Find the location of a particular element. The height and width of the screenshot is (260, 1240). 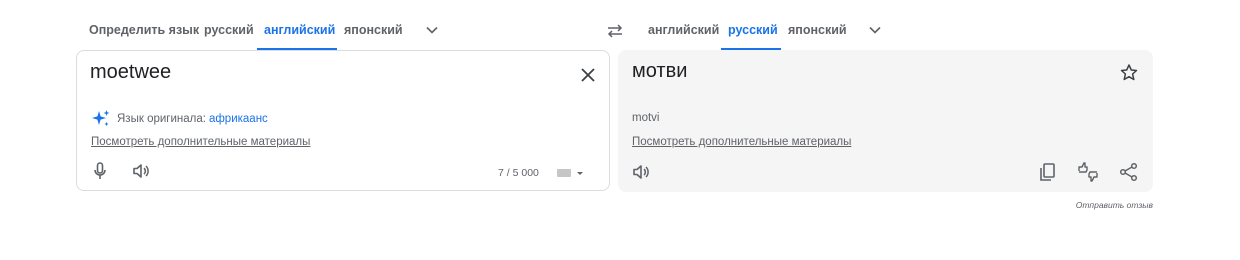

detected-language-link: африкаанс is located at coordinates (238, 119).